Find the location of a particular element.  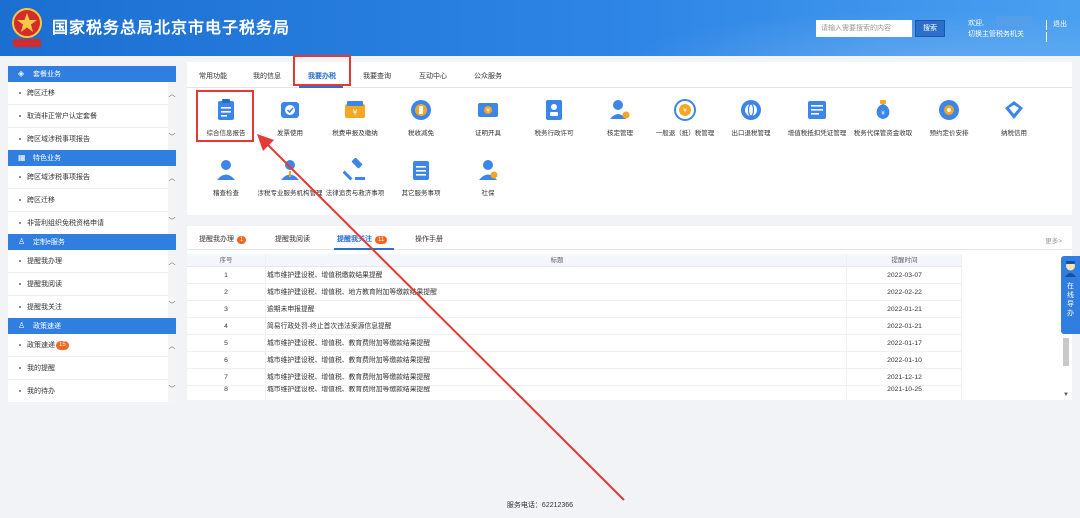

table-scrollbar: ▲ ▼ is located at coordinates (1066, 363).